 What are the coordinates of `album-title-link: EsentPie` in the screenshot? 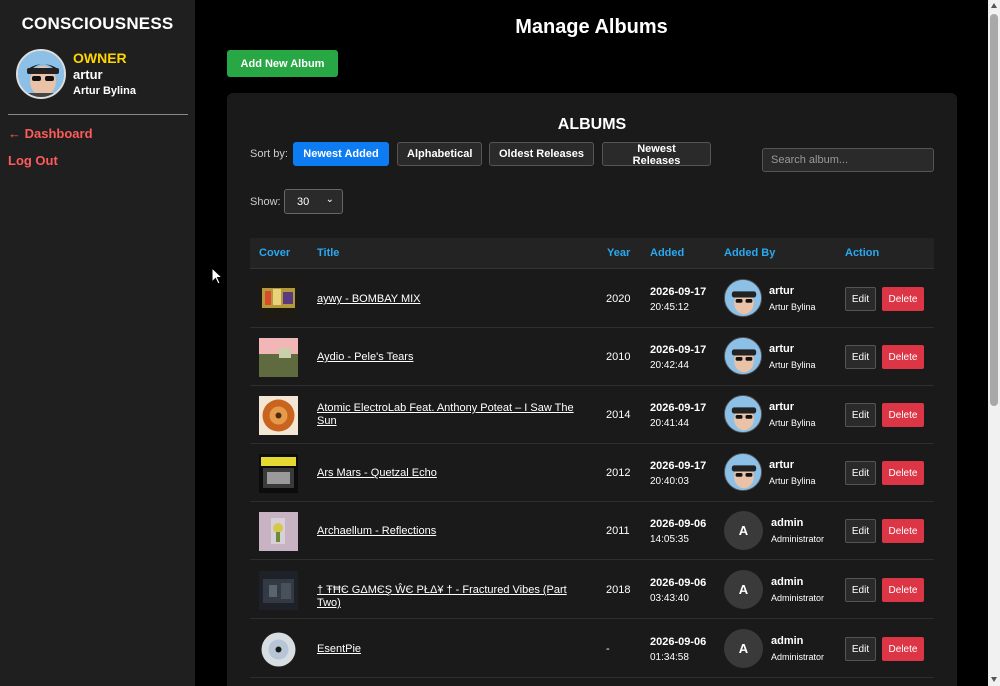 It's located at (454, 649).